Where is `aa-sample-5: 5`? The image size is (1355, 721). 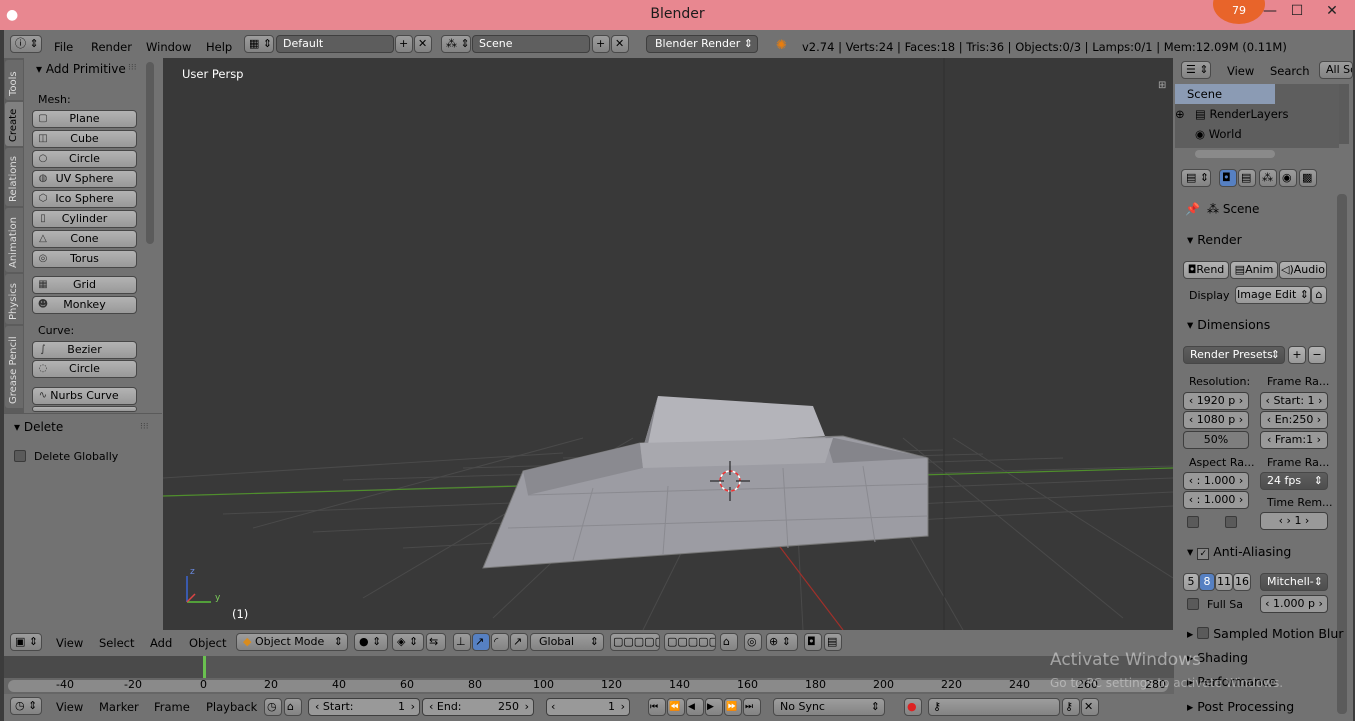
aa-sample-5: 5 is located at coordinates (1191, 582).